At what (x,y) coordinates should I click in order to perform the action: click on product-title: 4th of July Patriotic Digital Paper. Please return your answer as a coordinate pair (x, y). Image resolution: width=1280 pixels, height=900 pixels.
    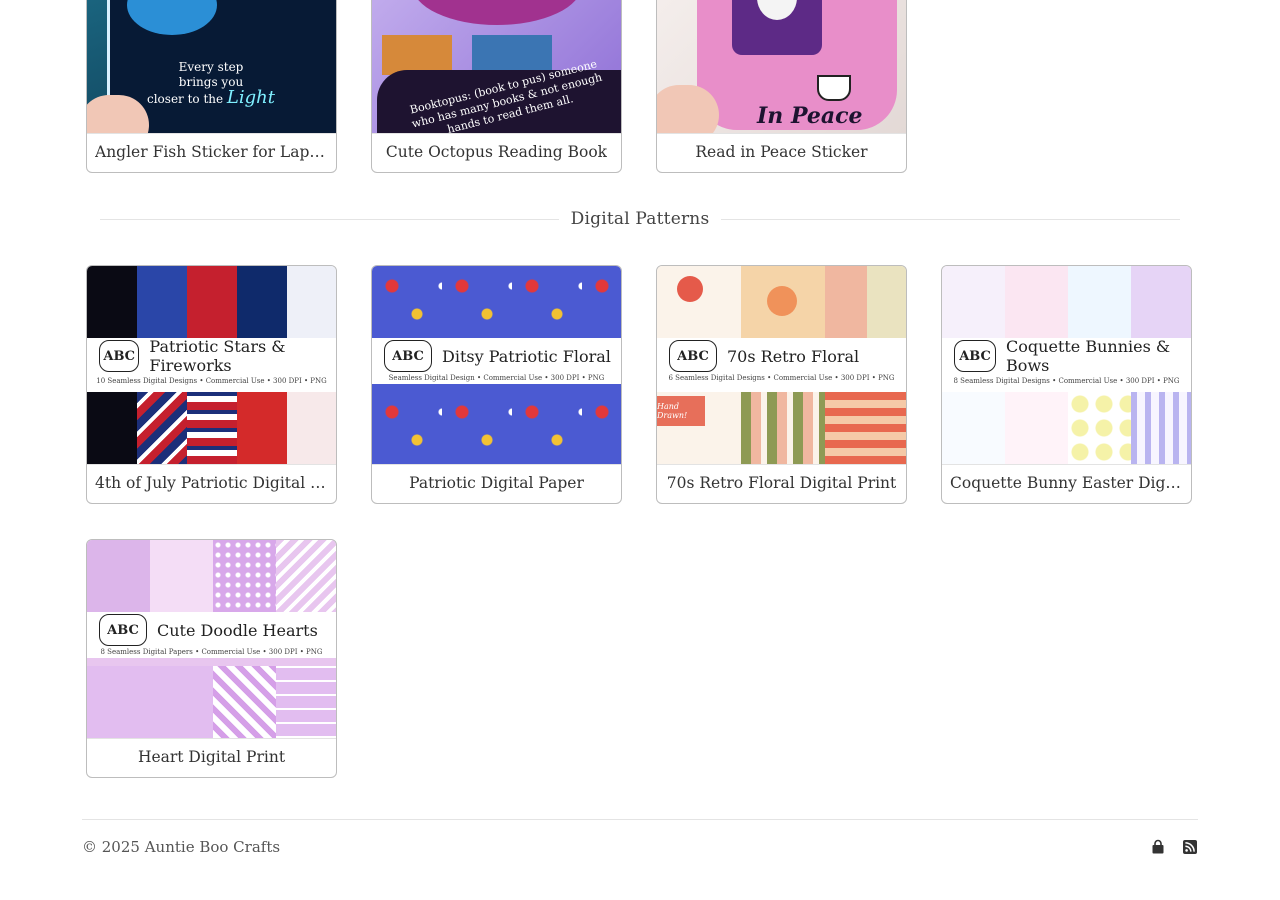
    Looking at the image, I should click on (211, 483).